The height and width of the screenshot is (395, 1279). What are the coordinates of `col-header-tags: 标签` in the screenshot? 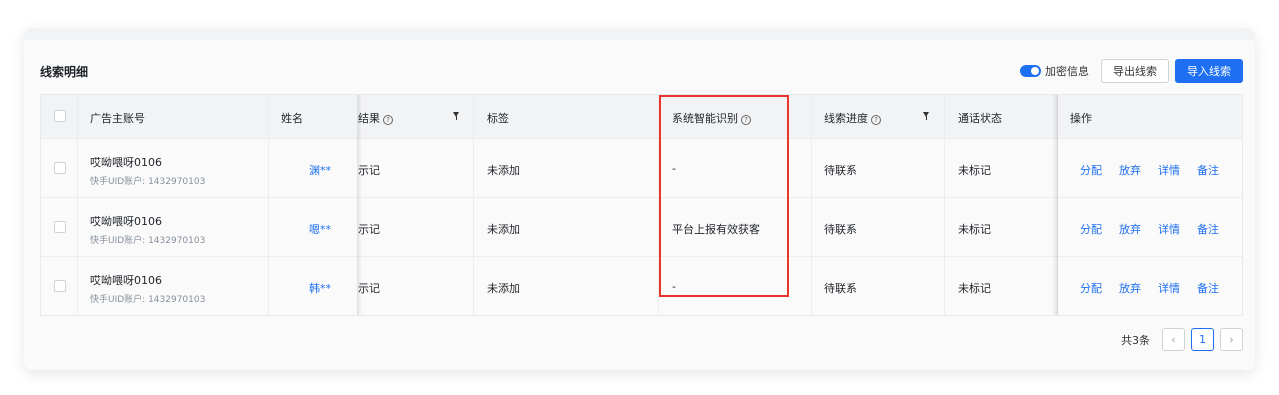 It's located at (498, 118).